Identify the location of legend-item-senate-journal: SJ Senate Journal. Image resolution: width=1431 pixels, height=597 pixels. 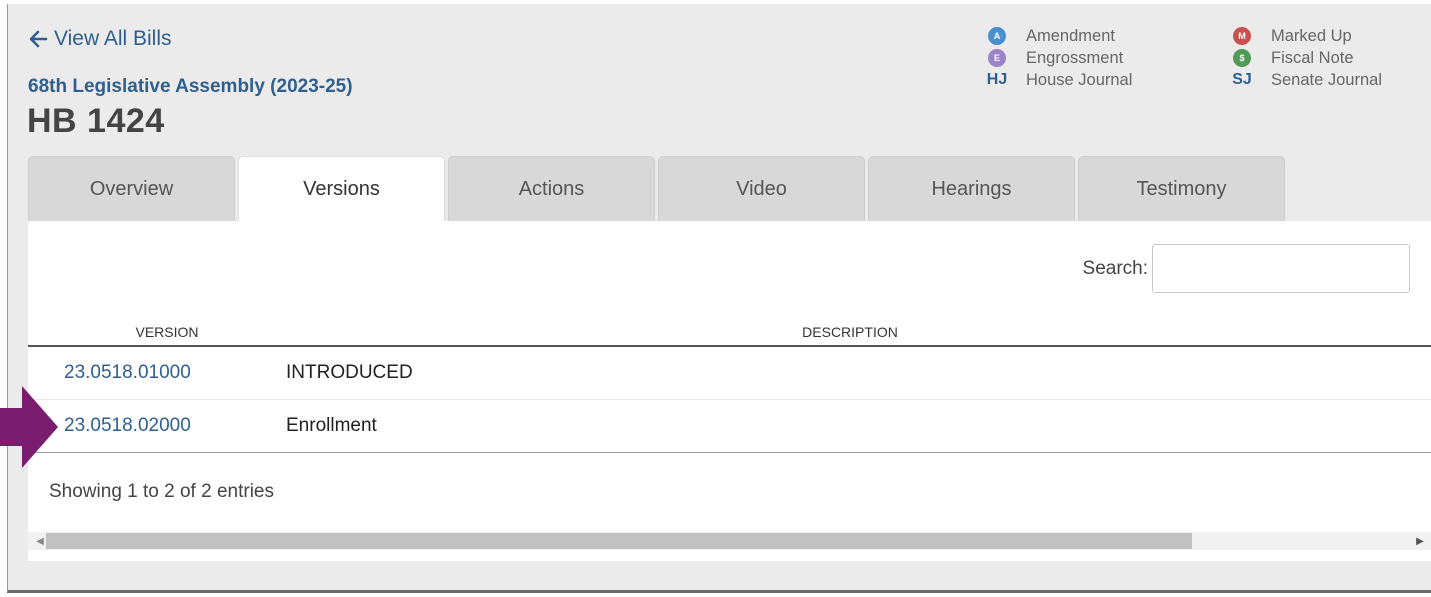
(1304, 80).